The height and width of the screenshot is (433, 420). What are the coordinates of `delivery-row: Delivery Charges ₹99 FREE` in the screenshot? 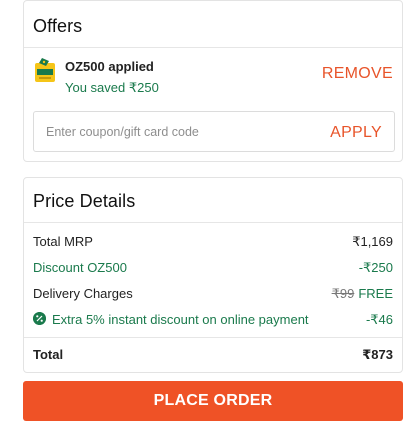 It's located at (213, 294).